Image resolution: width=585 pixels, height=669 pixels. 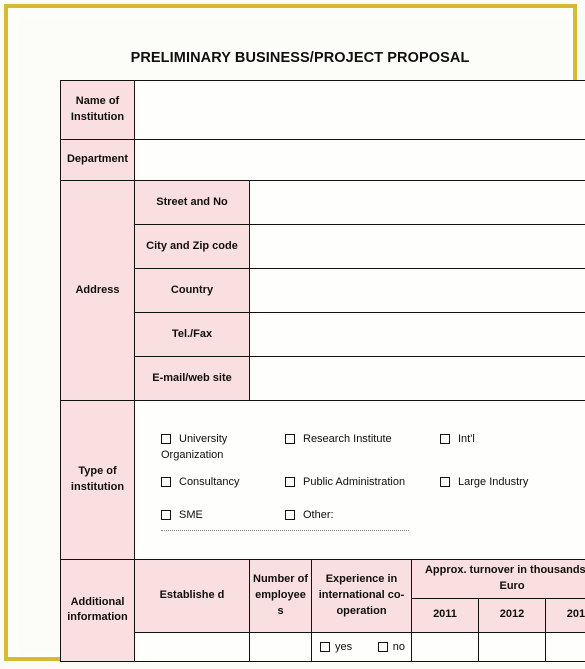 What do you see at coordinates (97, 290) in the screenshot?
I see `label-address: Address` at bounding box center [97, 290].